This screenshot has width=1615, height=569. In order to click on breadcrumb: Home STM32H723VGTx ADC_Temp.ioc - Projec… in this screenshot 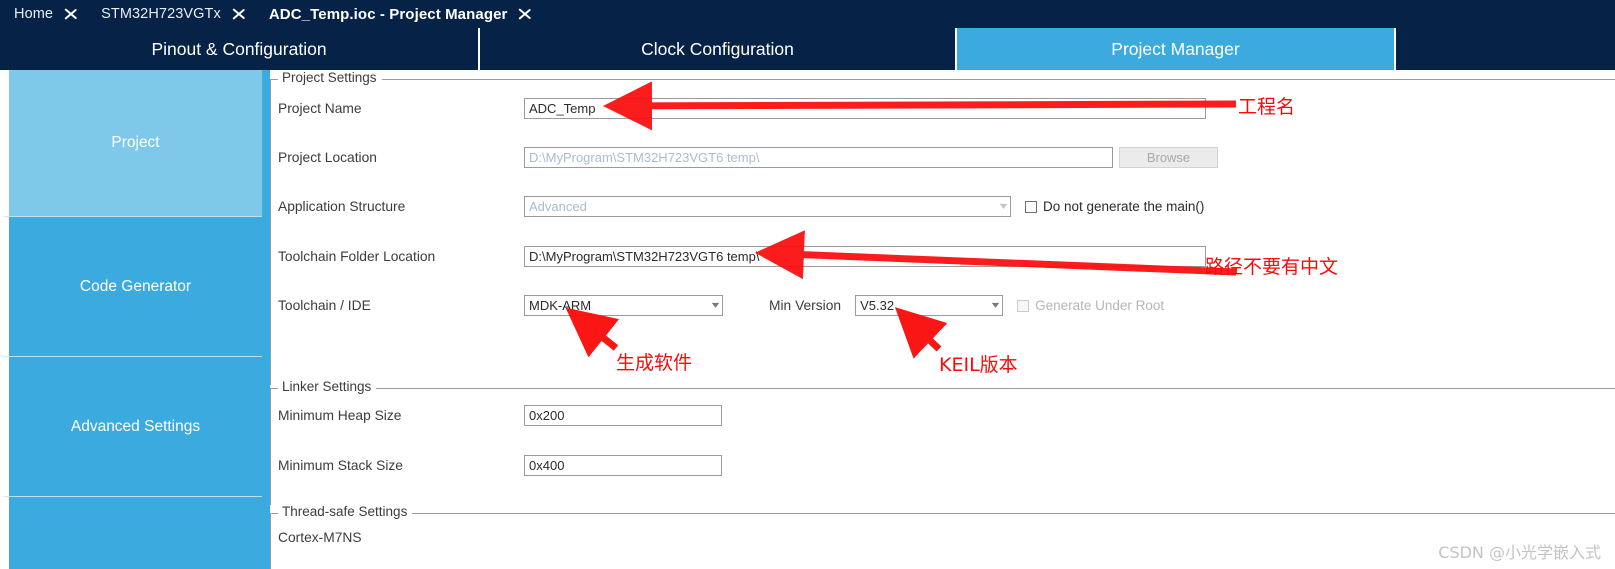, I will do `click(807, 14)`.